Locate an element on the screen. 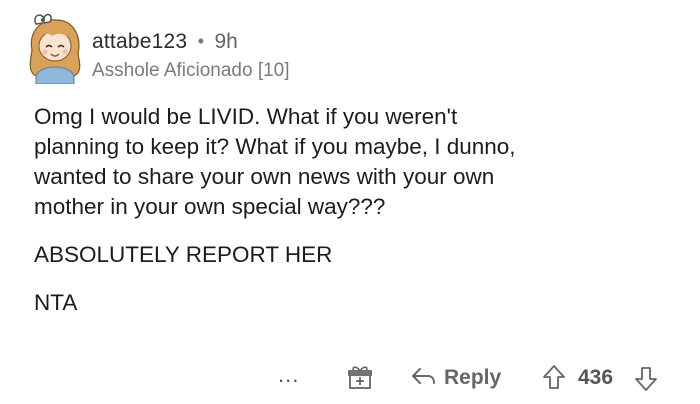  gift-award-icon is located at coordinates (360, 377).